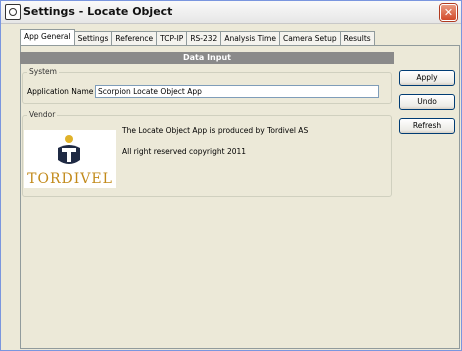  I want to click on vendor-line-2: All right reserved copyright 2011, so click(184, 151).